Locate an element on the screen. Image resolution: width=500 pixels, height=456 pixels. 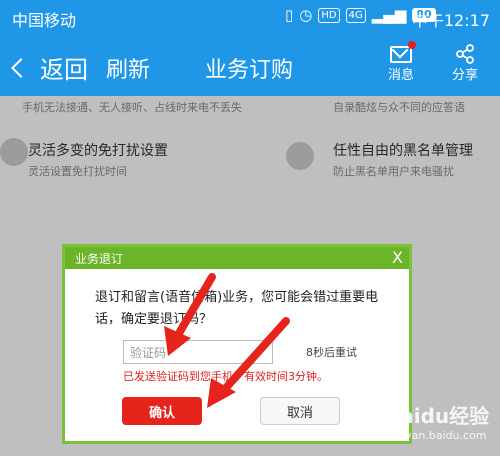
page-title: 业务订购 is located at coordinates (249, 70).